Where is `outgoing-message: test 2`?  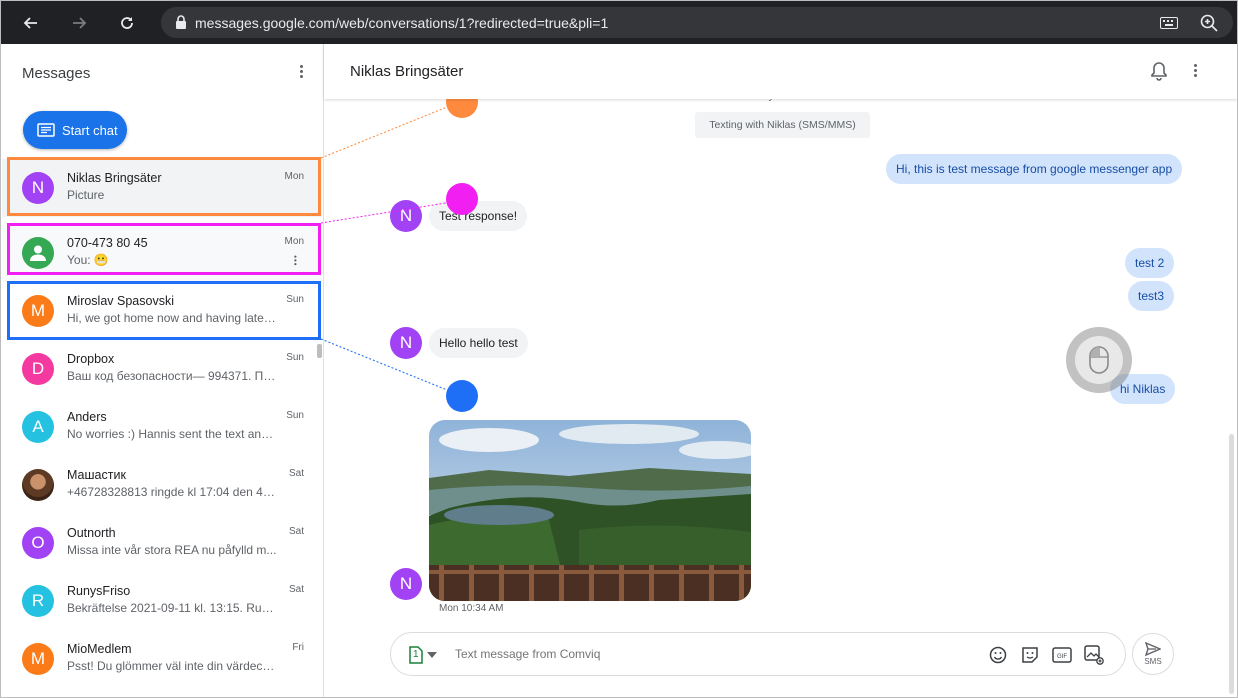
outgoing-message: test 2 is located at coordinates (1150, 263).